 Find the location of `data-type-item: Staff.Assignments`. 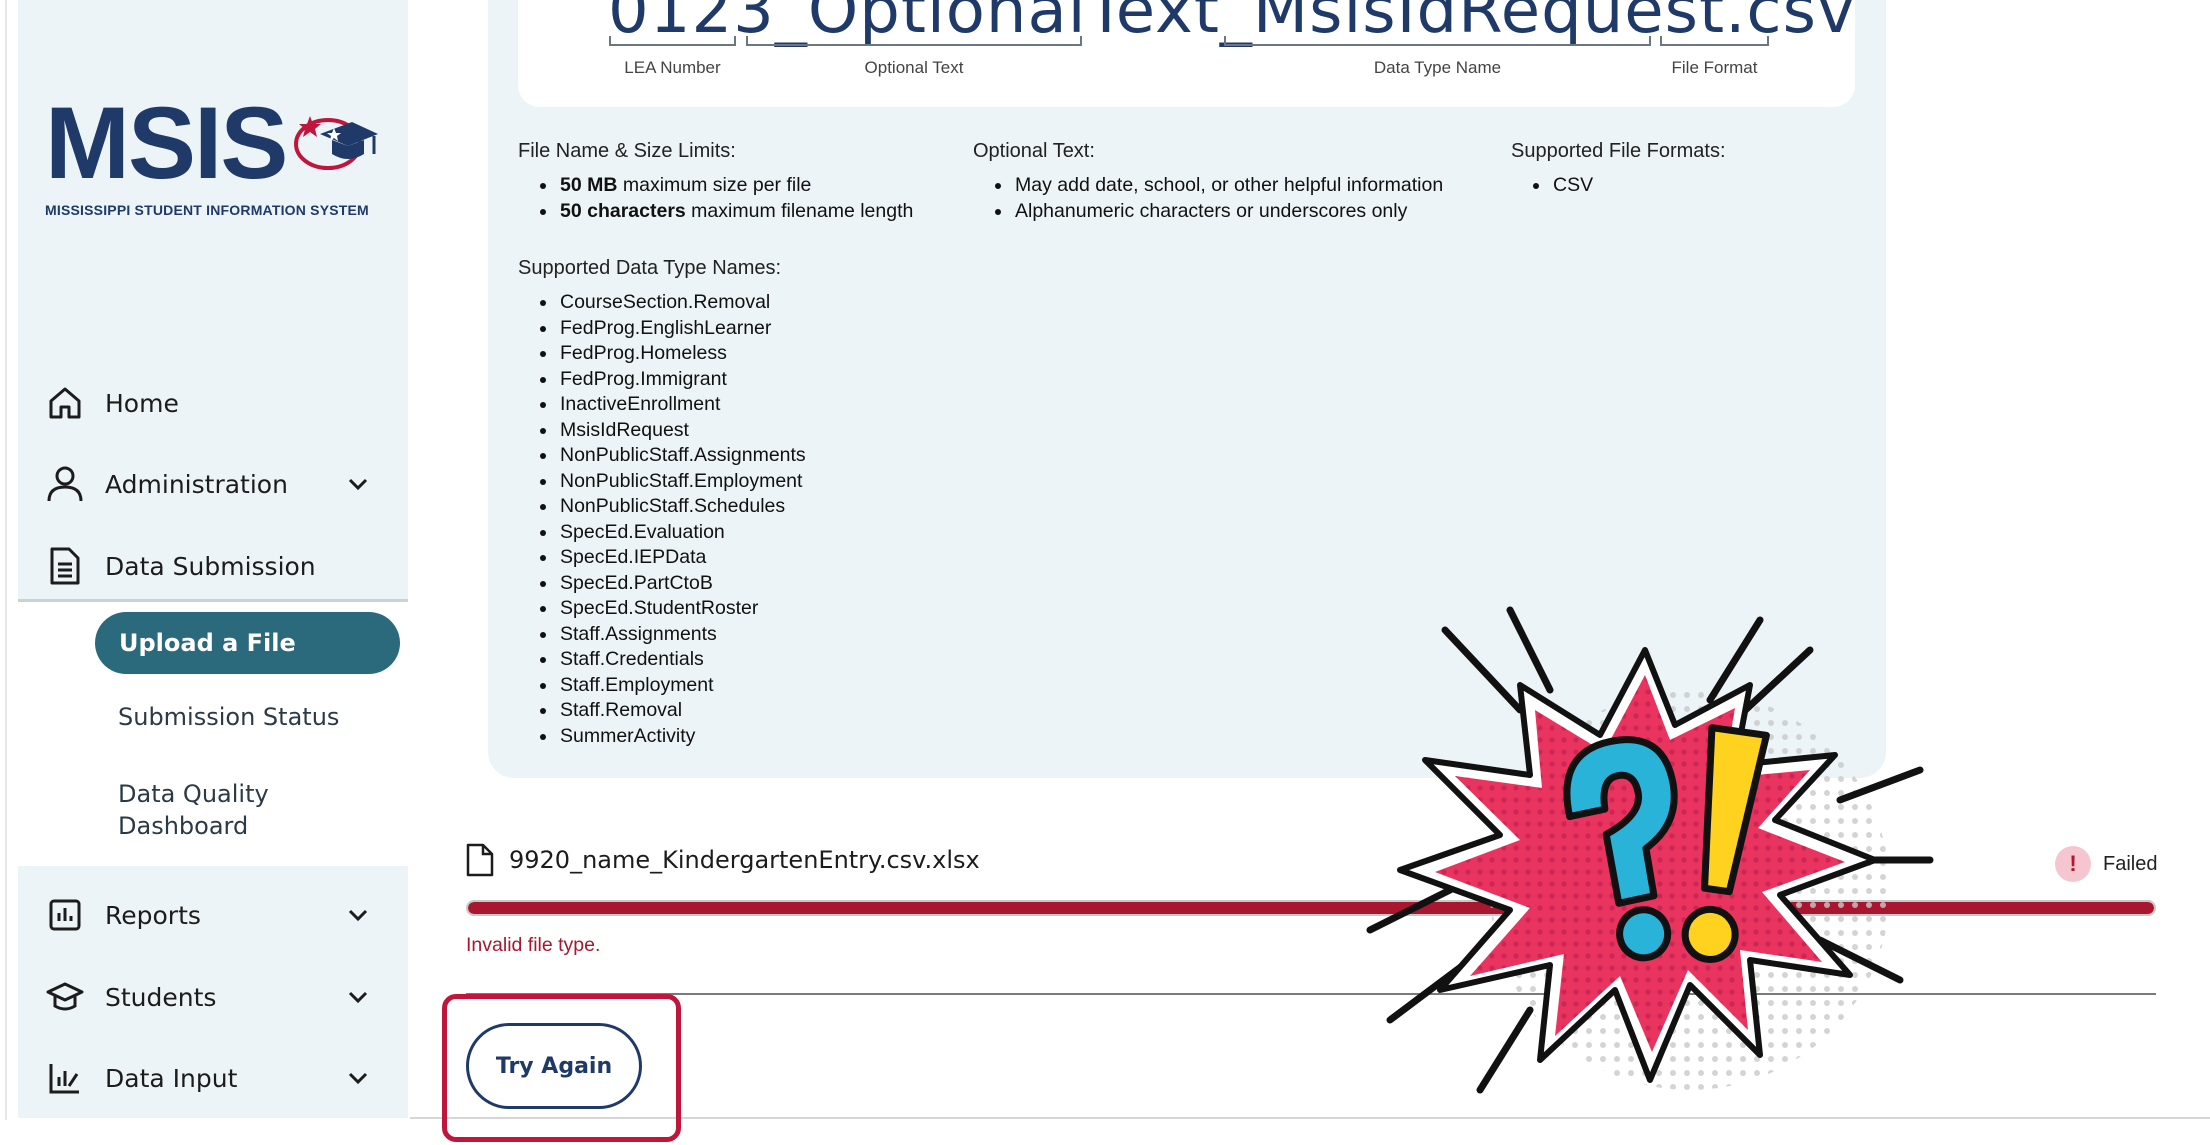

data-type-item: Staff.Assignments is located at coordinates (682, 635).